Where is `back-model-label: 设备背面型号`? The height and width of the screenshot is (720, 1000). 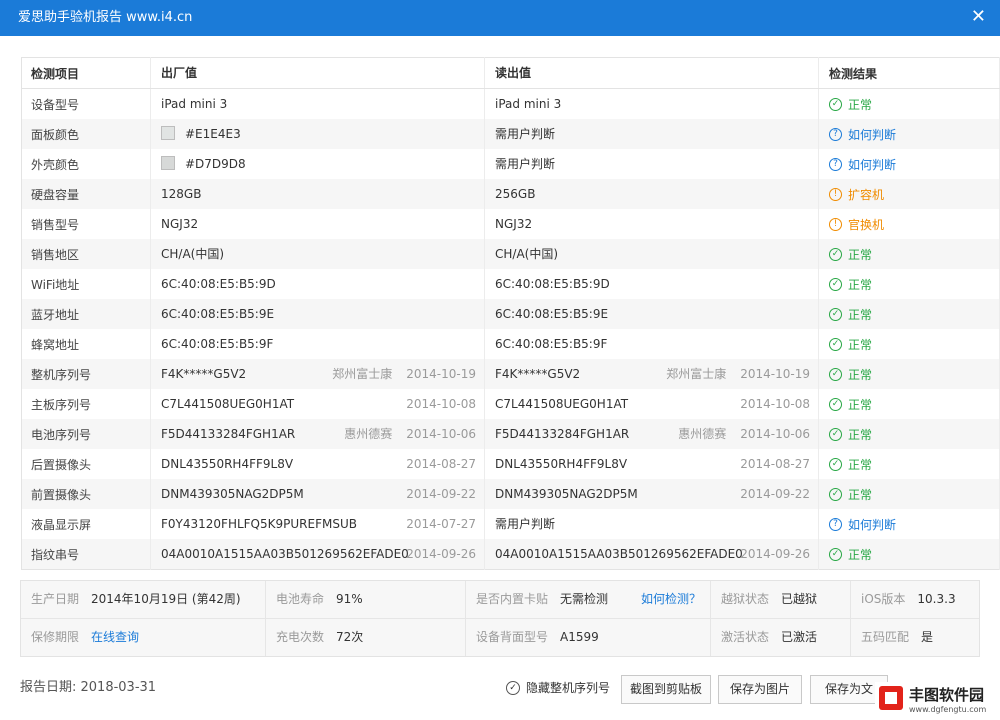
back-model-label: 设备背面型号 is located at coordinates (512, 637).